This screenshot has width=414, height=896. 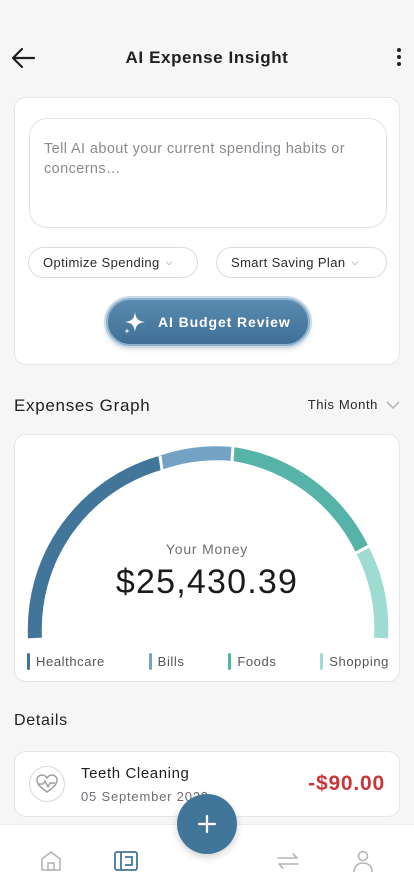 What do you see at coordinates (300, 500) in the screenshot?
I see `gauge-segment-foods` at bounding box center [300, 500].